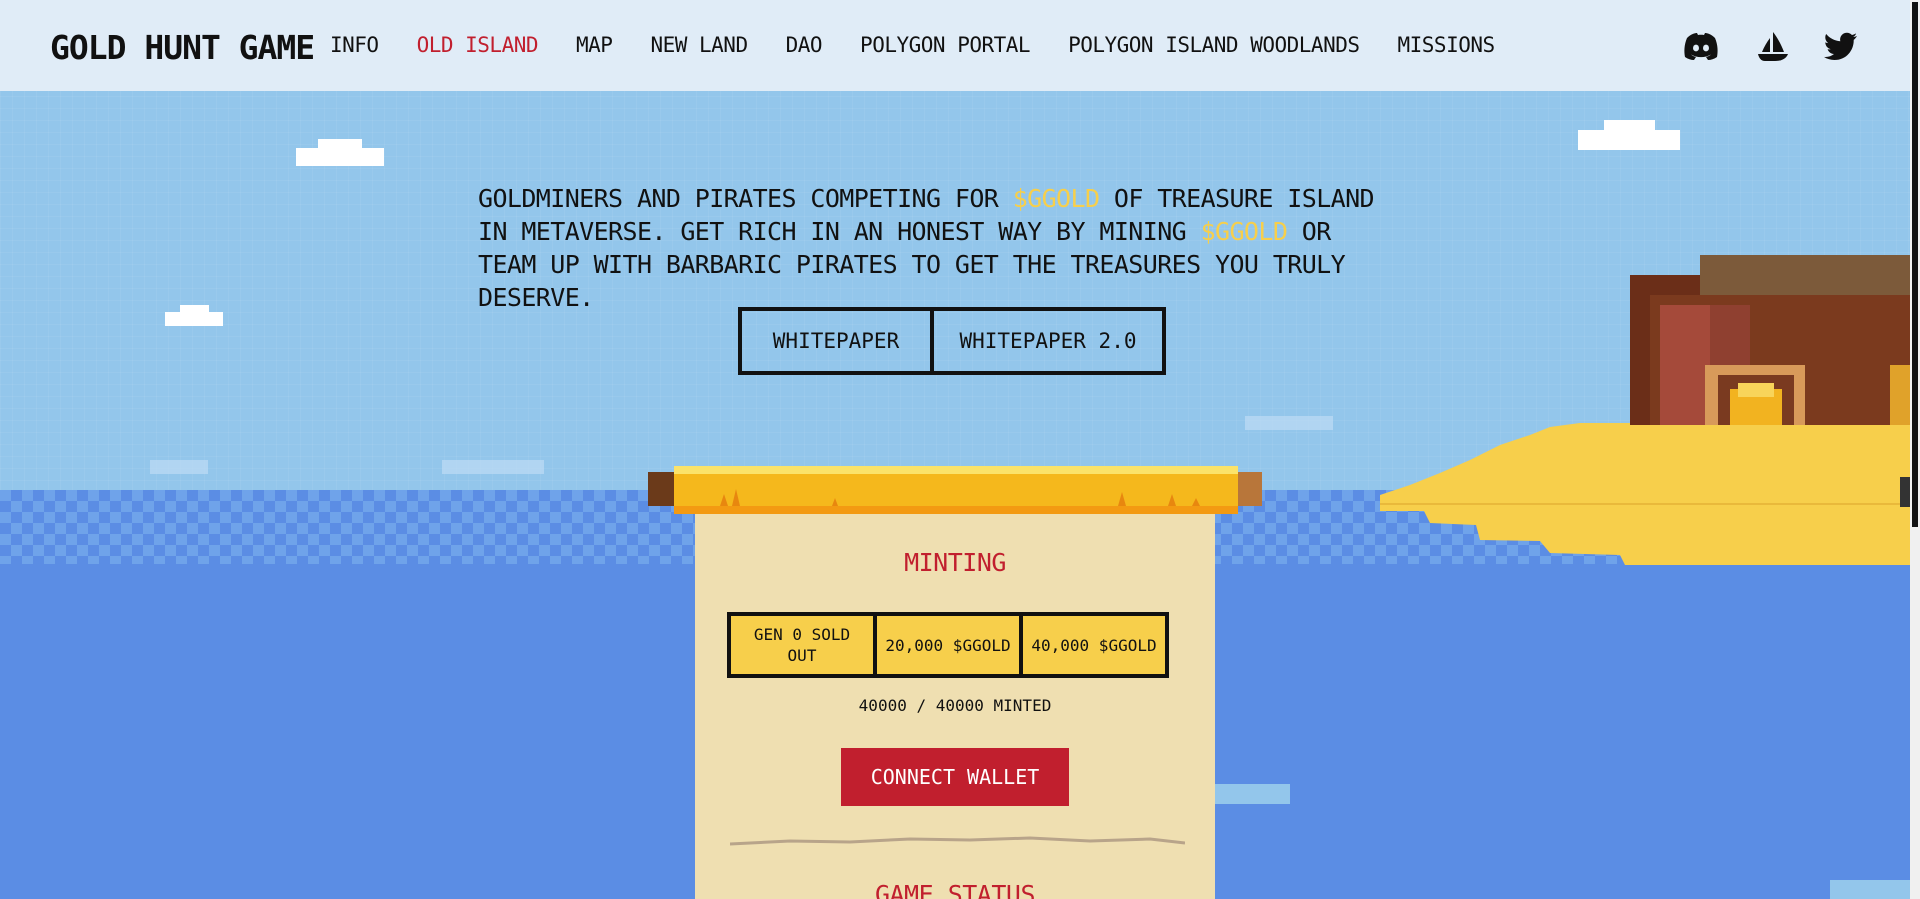 This screenshot has height=899, width=1920. I want to click on scroll-rod-image, so click(955, 490).